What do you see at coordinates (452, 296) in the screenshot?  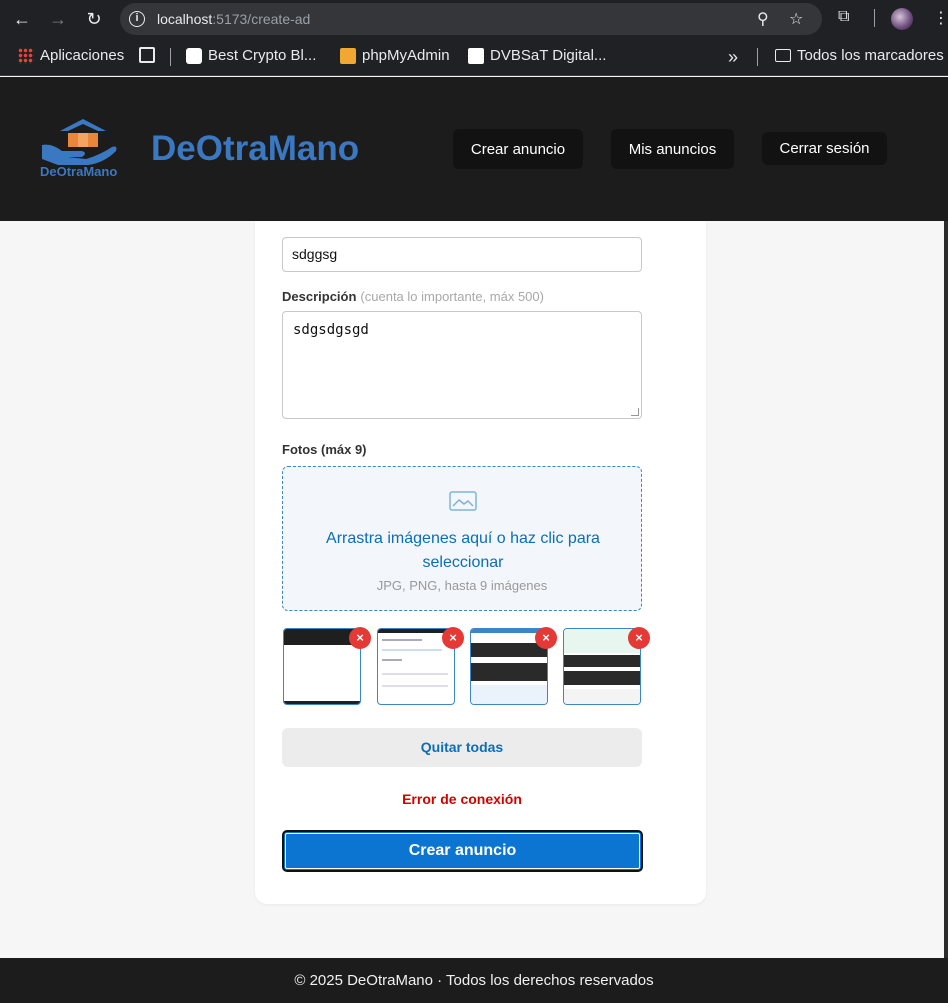 I see `description-hint: (cuenta lo importante, máx 500)` at bounding box center [452, 296].